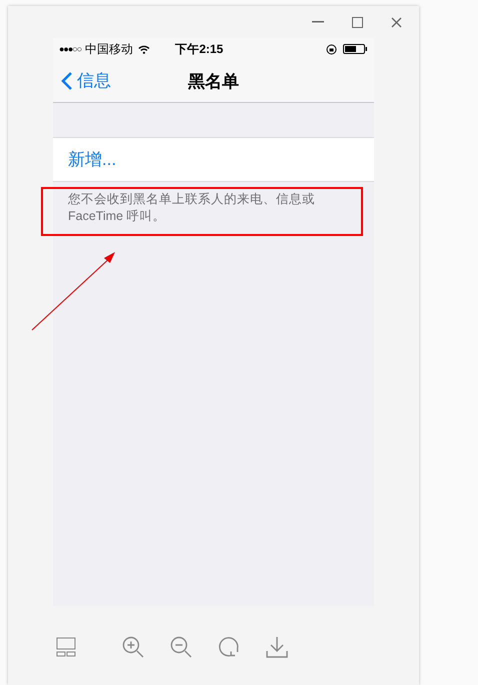 The height and width of the screenshot is (685, 478). What do you see at coordinates (229, 647) in the screenshot?
I see `rotate-icon` at bounding box center [229, 647].